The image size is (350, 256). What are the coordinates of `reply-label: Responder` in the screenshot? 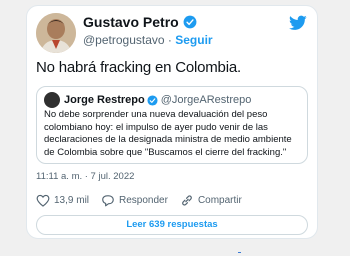 It's located at (143, 200).